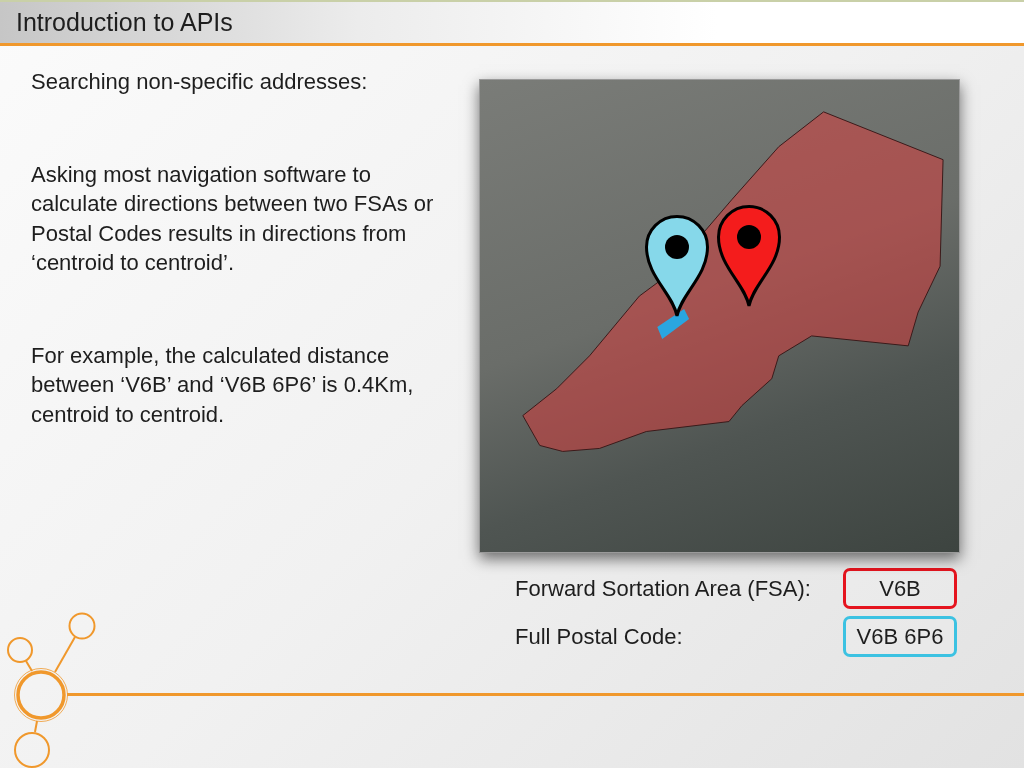 This screenshot has width=1024, height=768. What do you see at coordinates (900, 636) in the screenshot?
I see `postal-code-tag: V6B 6P6` at bounding box center [900, 636].